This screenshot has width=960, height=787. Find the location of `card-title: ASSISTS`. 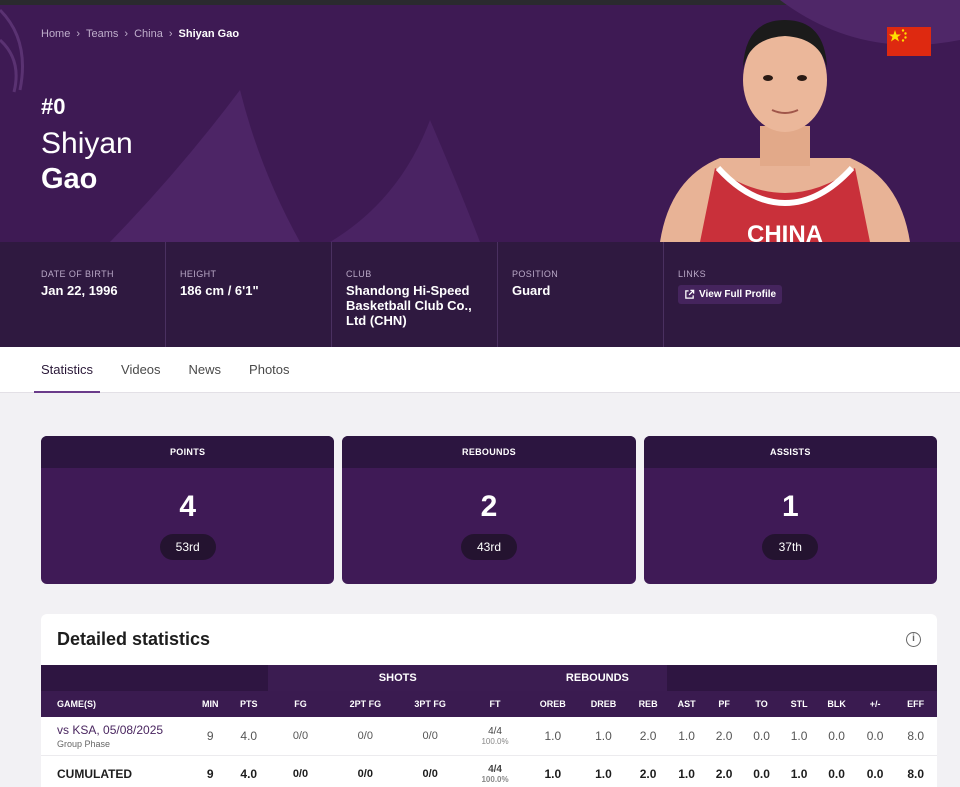

card-title: ASSISTS is located at coordinates (790, 452).